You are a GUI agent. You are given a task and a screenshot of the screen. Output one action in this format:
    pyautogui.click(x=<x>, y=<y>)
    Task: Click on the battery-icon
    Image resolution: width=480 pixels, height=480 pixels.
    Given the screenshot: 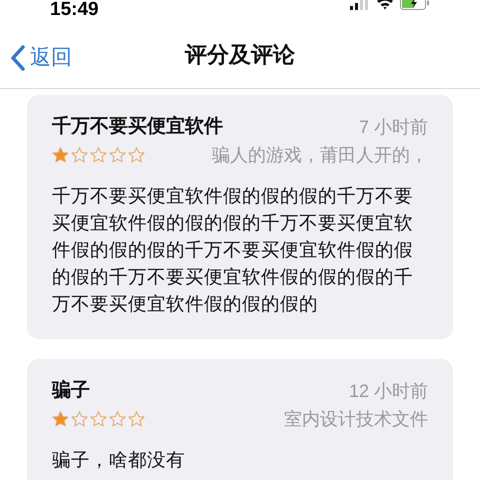 What is the action you would take?
    pyautogui.click(x=415, y=5)
    